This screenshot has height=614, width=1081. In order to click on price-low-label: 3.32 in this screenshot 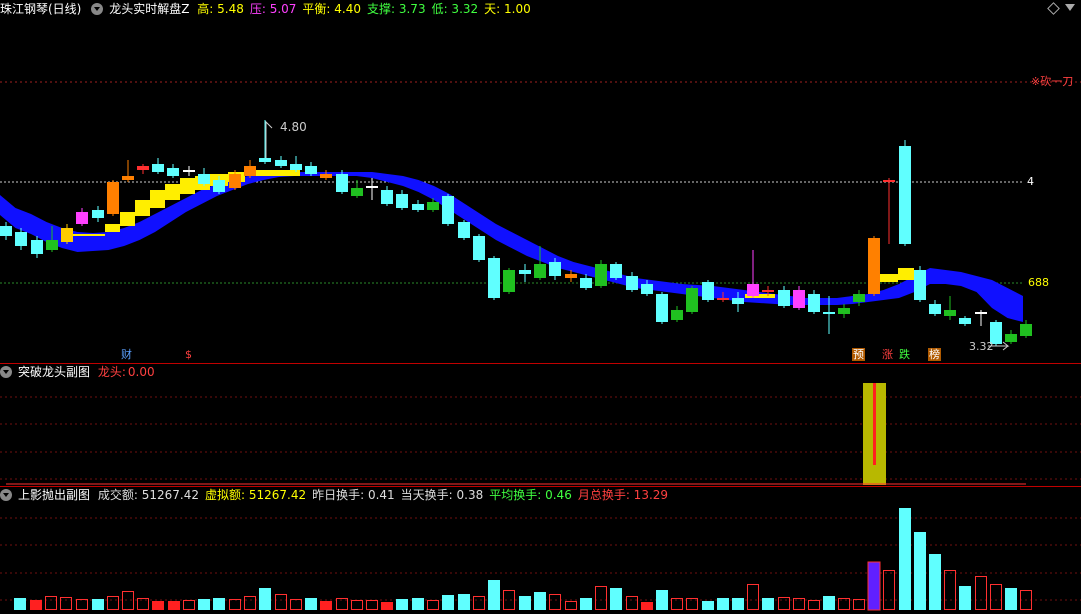, I will do `click(981, 346)`.